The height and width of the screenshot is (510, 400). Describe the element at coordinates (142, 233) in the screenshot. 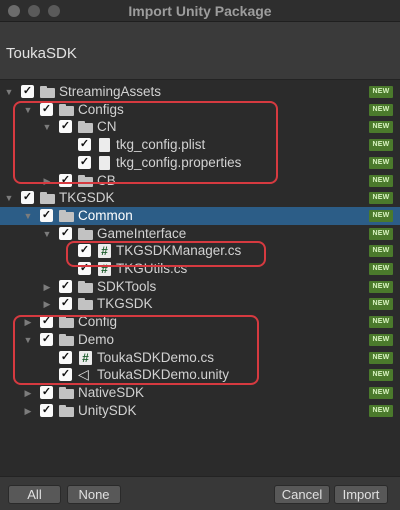

I see `tree-item-label: GameInterface` at that location.